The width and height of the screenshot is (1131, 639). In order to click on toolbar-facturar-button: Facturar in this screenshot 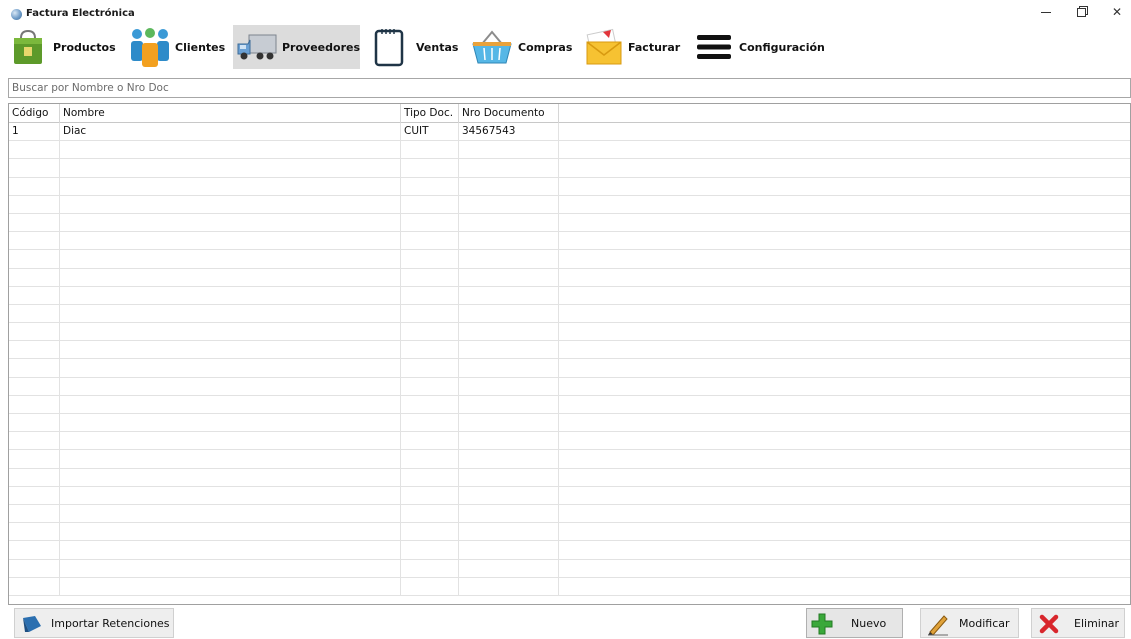, I will do `click(635, 47)`.